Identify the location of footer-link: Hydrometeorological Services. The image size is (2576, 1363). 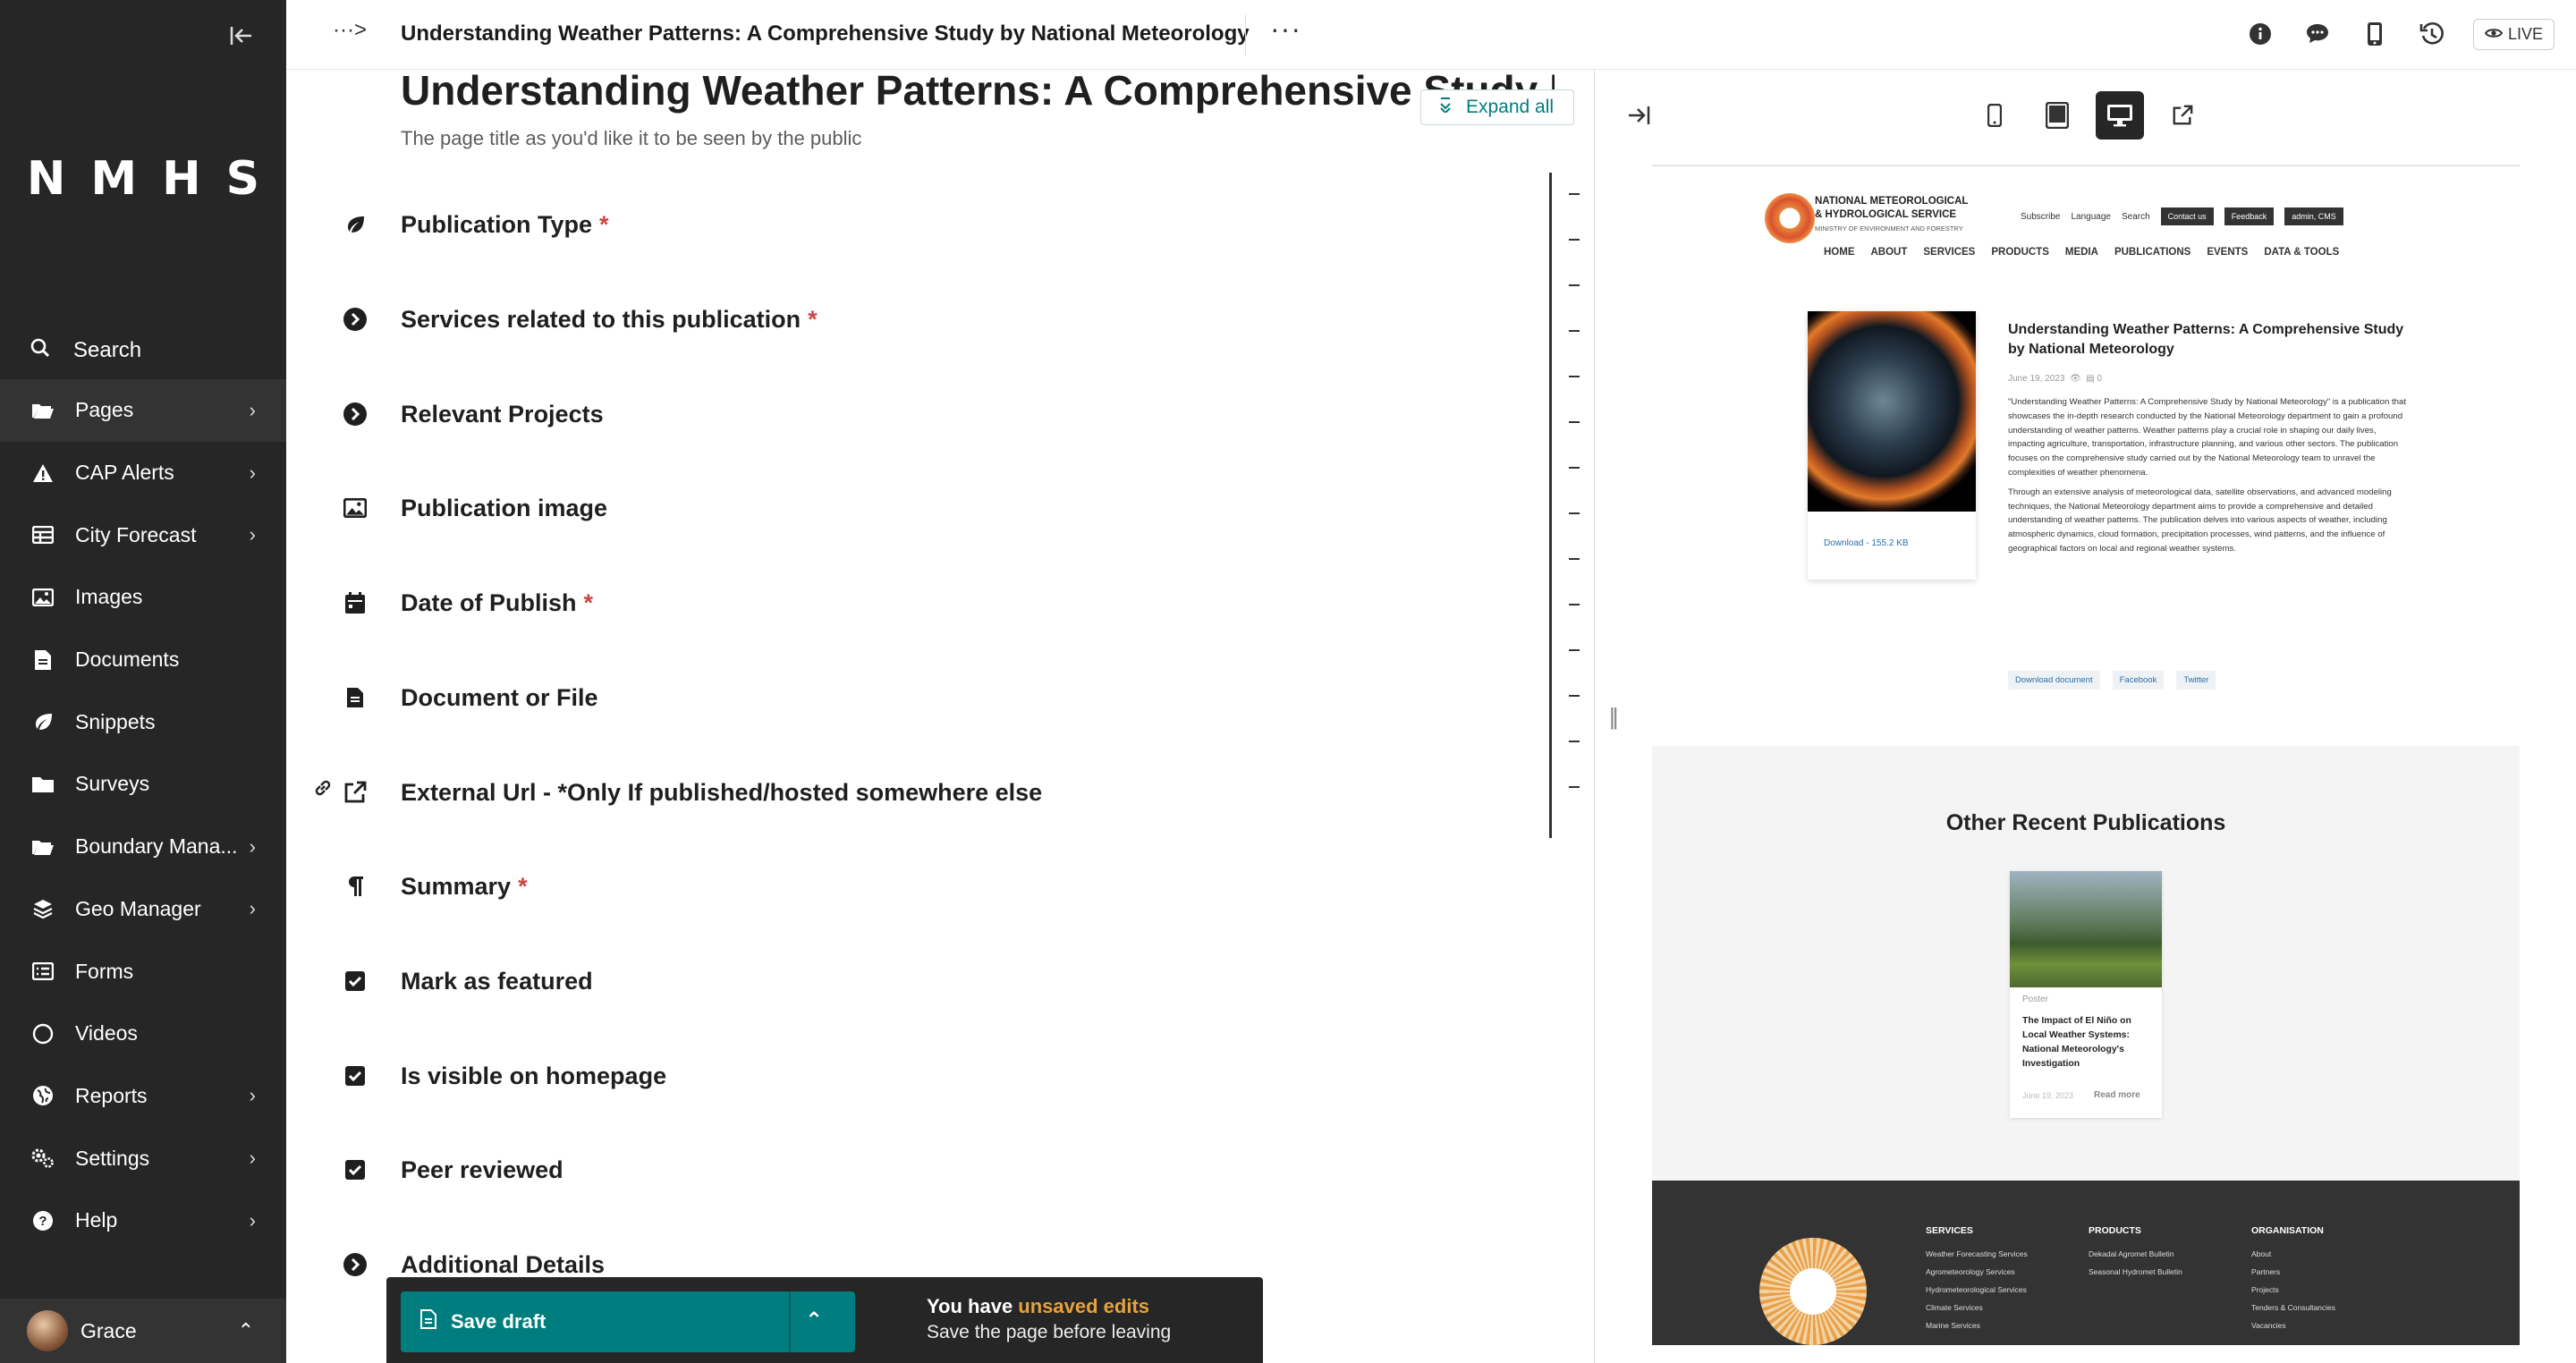
(1977, 1290).